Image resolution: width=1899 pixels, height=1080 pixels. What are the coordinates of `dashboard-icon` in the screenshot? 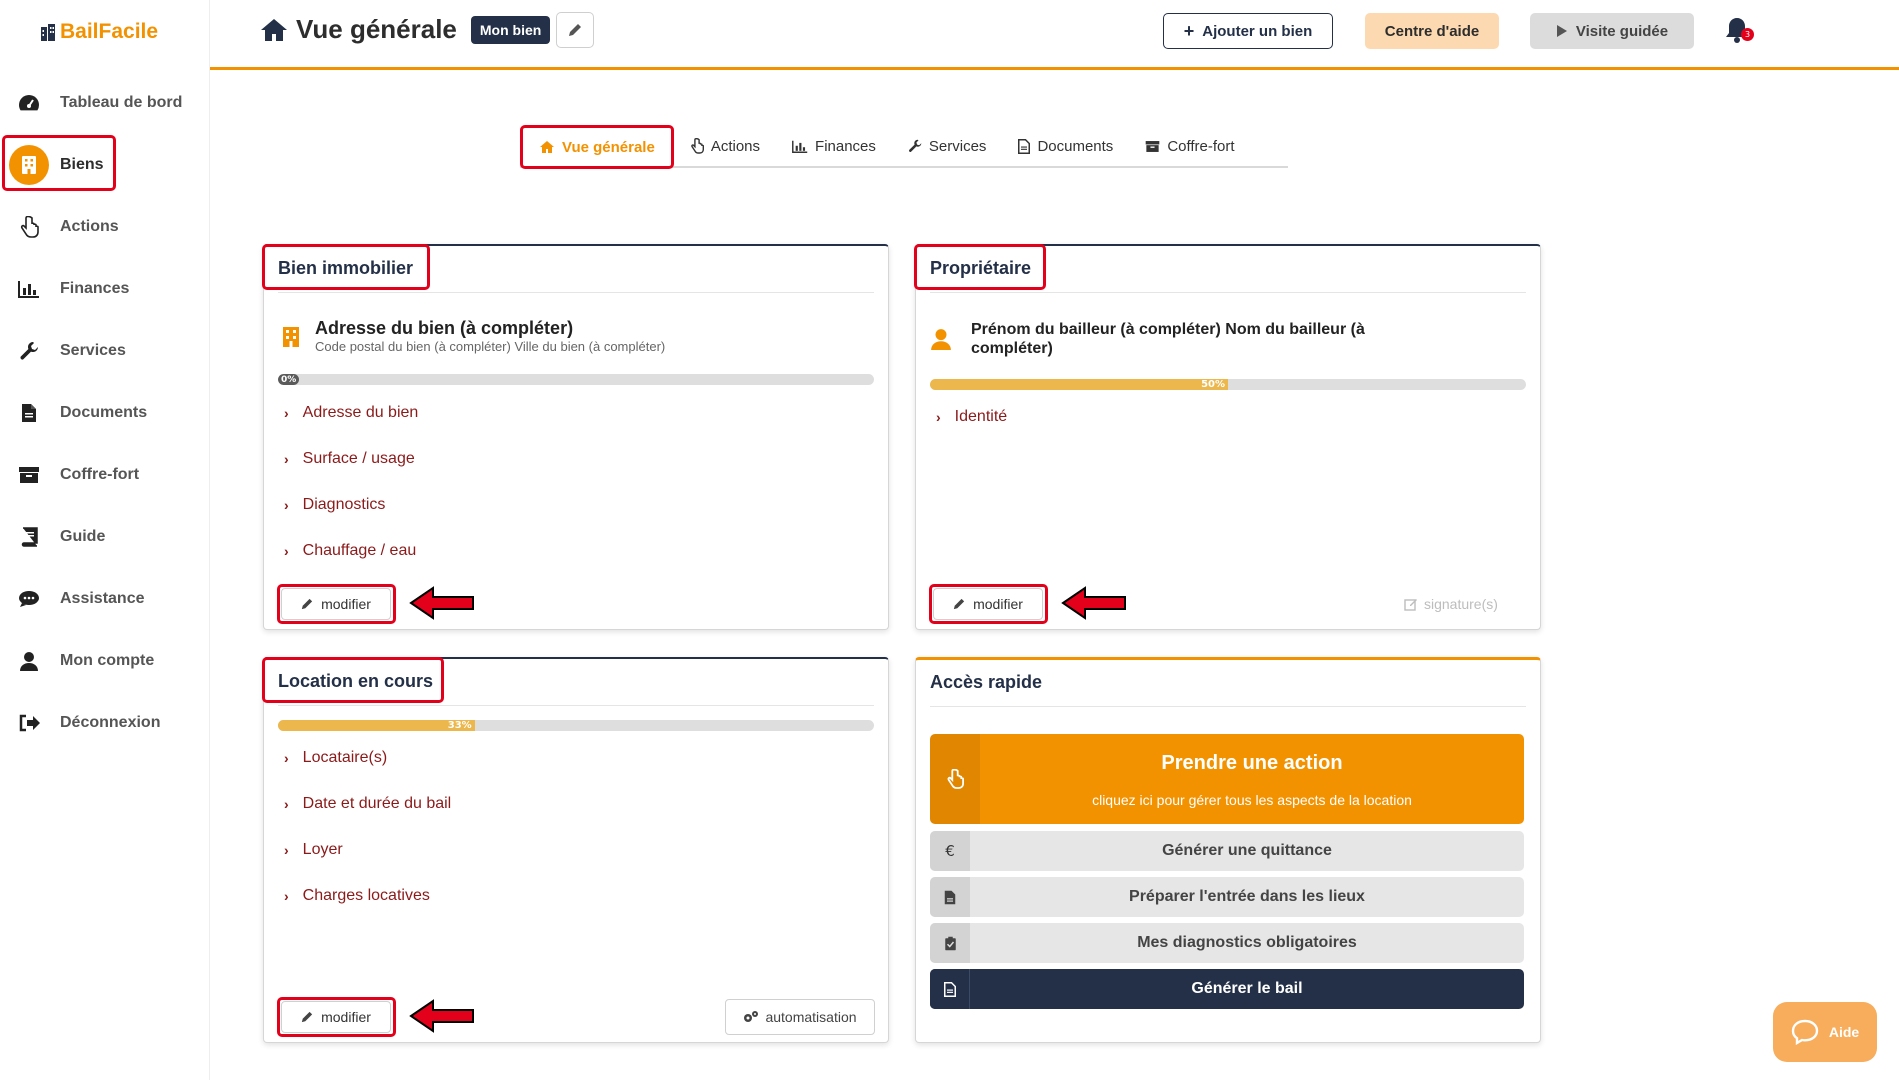 It's located at (29, 103).